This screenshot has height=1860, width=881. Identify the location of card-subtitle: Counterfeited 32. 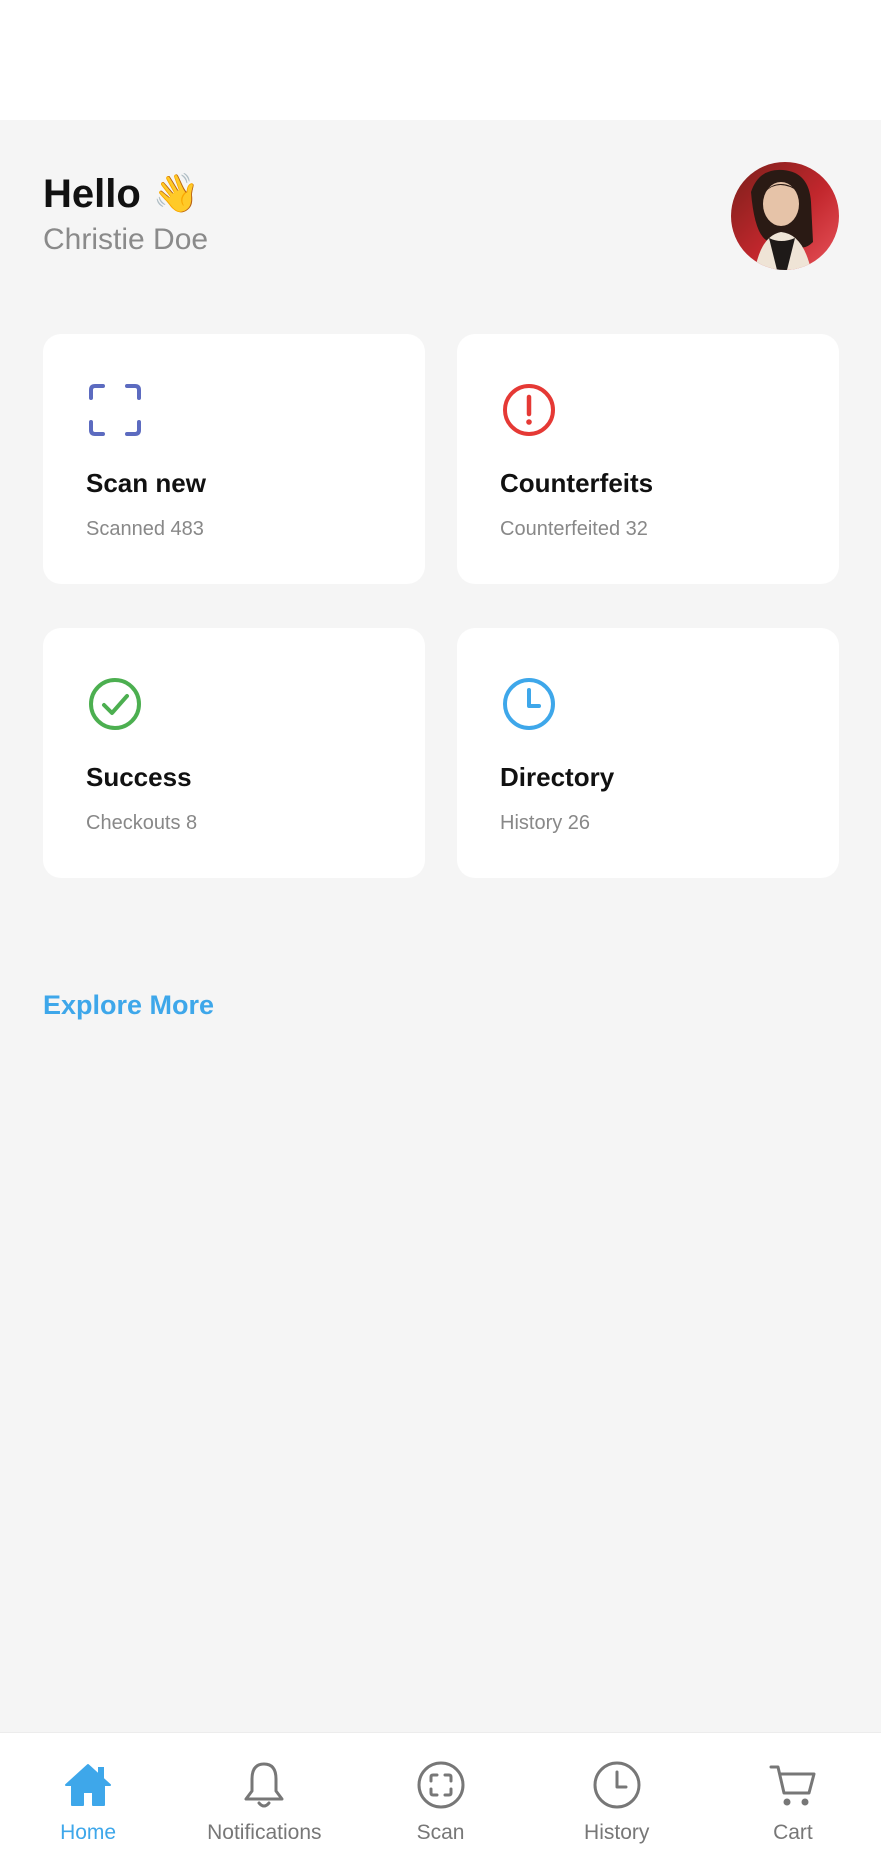
(574, 529).